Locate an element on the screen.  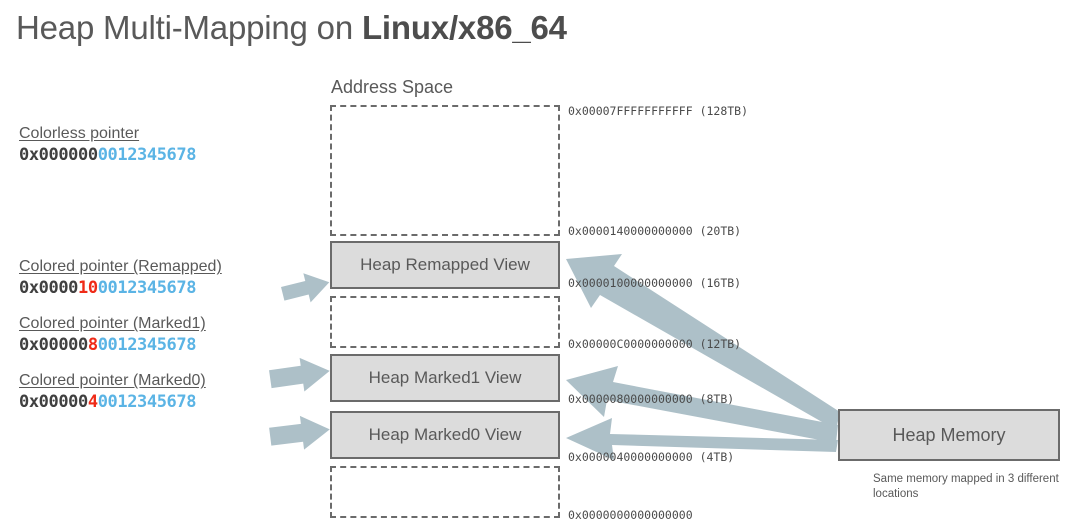
address-label-8tb: 0x0000080000000000 (8TB) is located at coordinates (651, 399).